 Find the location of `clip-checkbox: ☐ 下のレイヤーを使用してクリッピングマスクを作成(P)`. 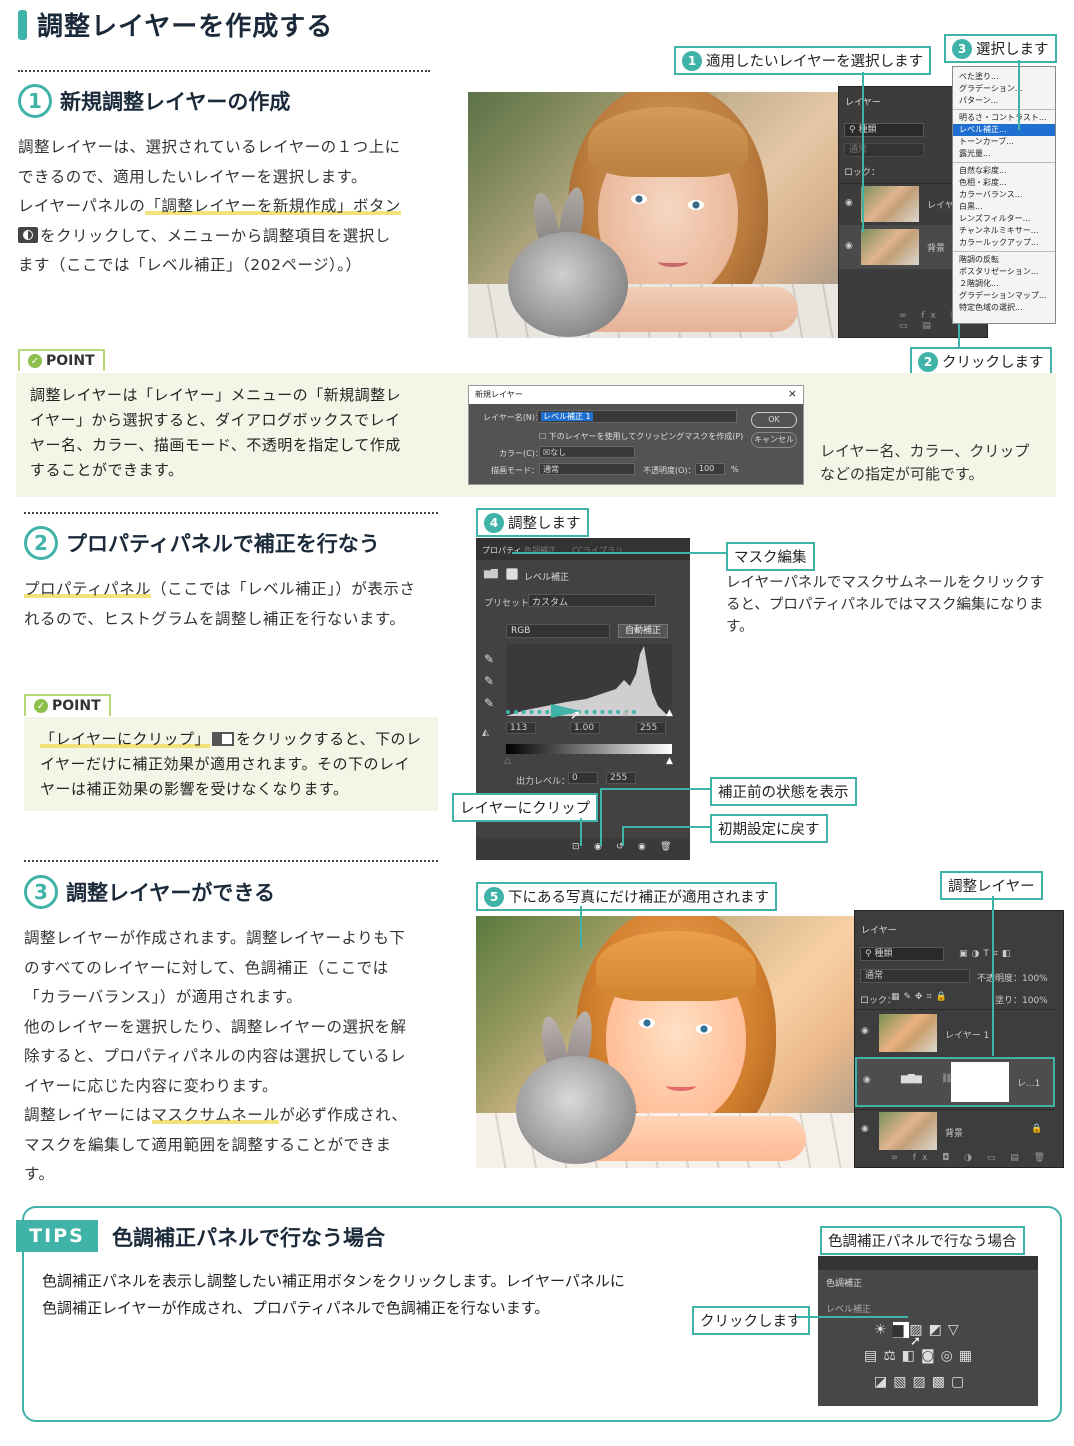

clip-checkbox: ☐ 下のレイヤーを使用してクリッピングマスクを作成(P) is located at coordinates (641, 436).